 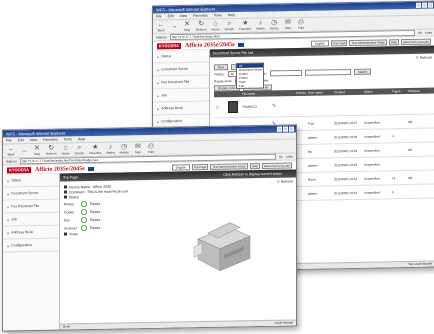 I want to click on new-button: New, so click(x=221, y=66).